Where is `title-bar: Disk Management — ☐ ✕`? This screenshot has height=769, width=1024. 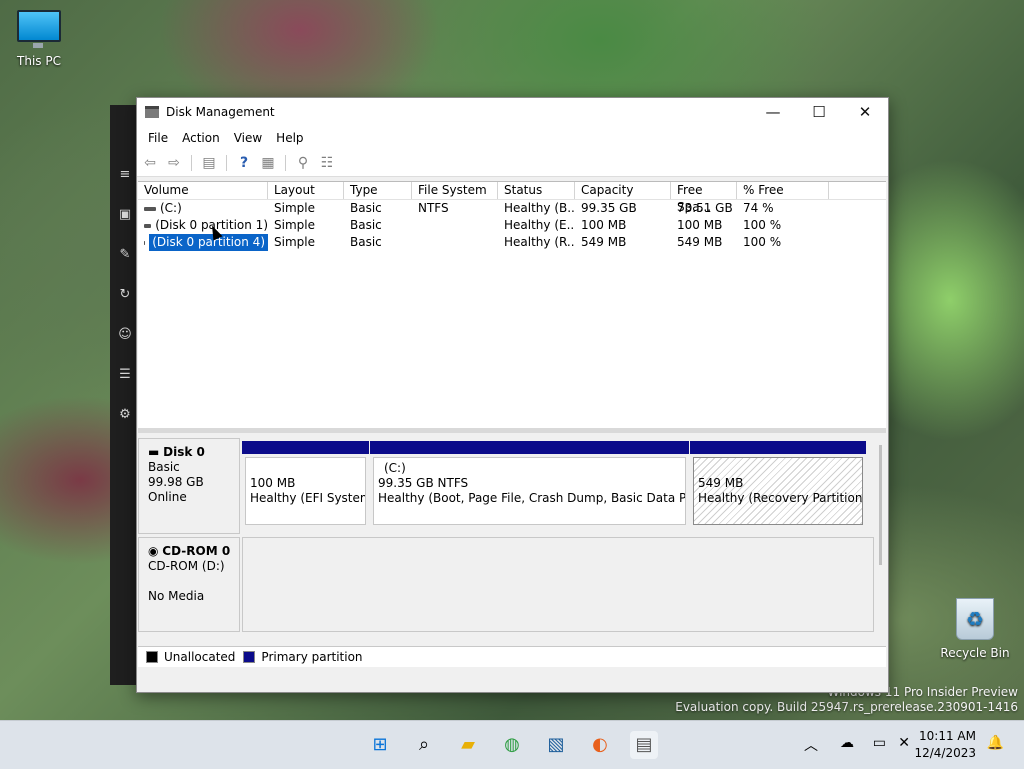 title-bar: Disk Management — ☐ ✕ is located at coordinates (512, 112).